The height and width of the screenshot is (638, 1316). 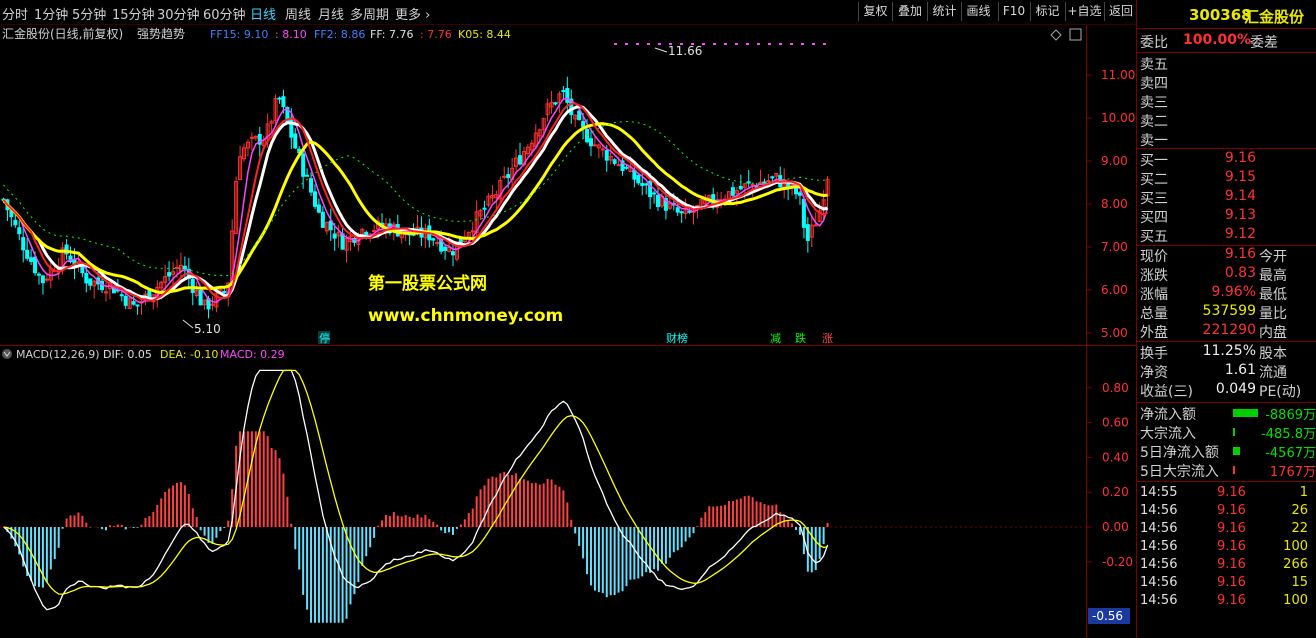 What do you see at coordinates (1295, 564) in the screenshot?
I see `tick-volume: 266` at bounding box center [1295, 564].